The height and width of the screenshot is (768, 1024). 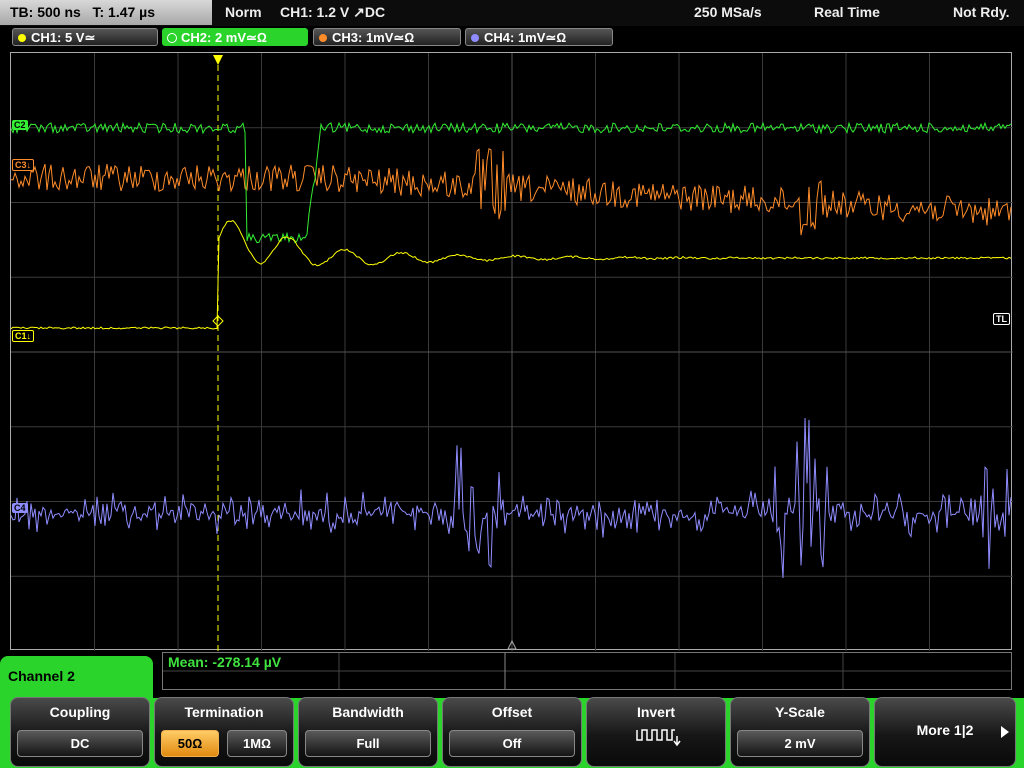 I want to click on channel-1-trace, so click(x=511, y=274).